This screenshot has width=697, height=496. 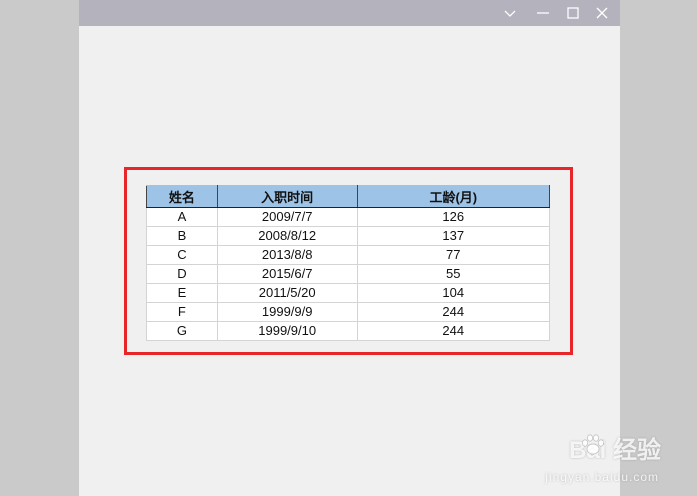 What do you see at coordinates (287, 331) in the screenshot?
I see `cell-hire-date: 1999/9/10` at bounding box center [287, 331].